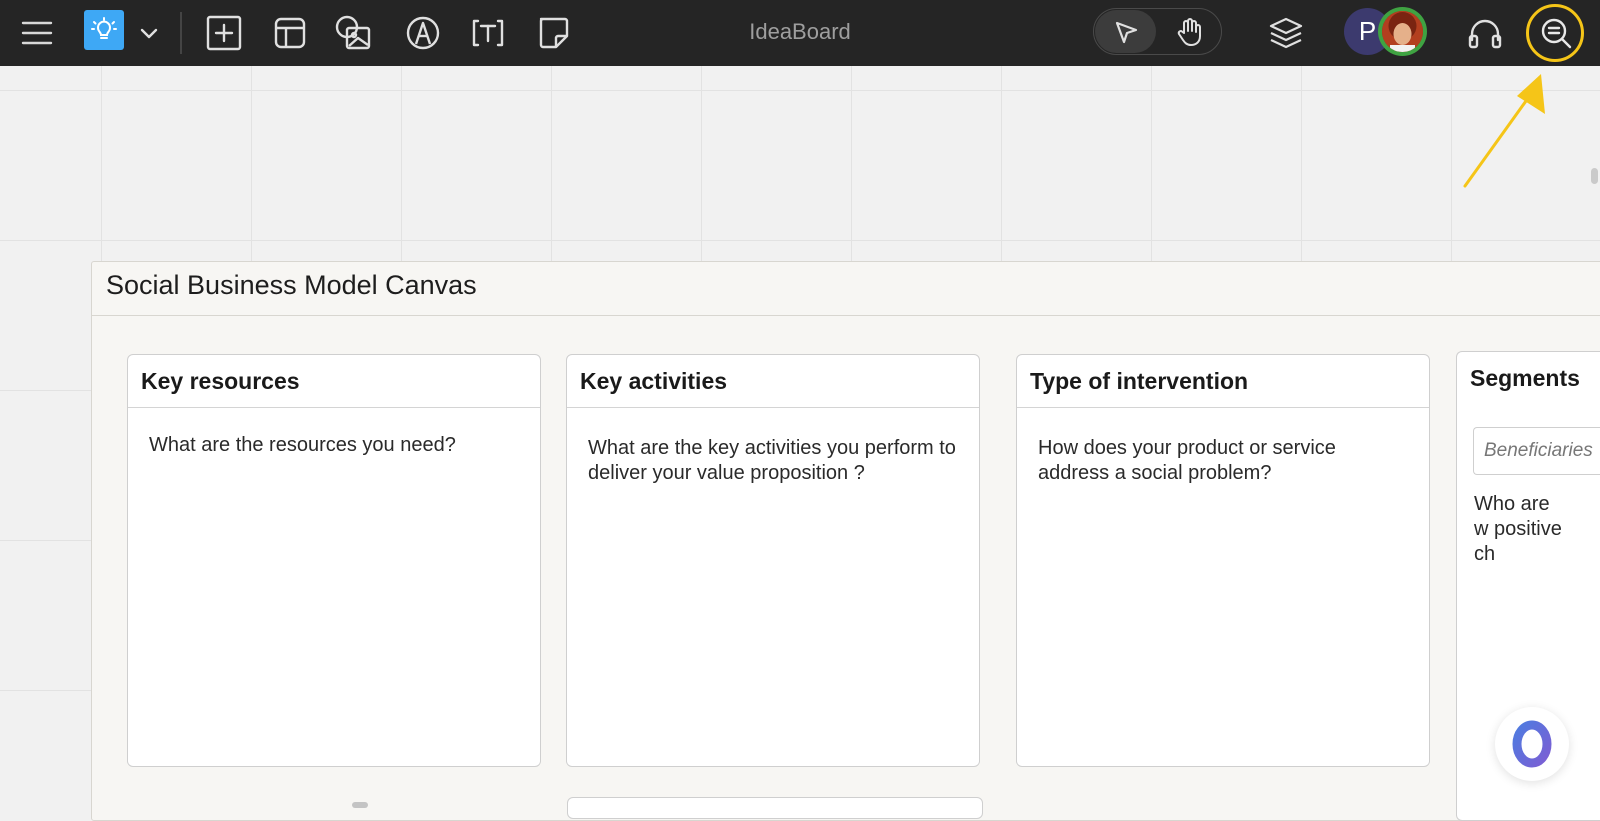 This screenshot has height=821, width=1600. I want to click on template-icon, so click(290, 33).